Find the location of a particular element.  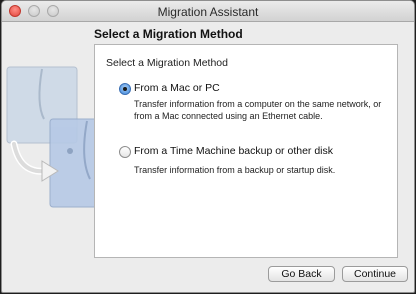

radio-mac-or-pc is located at coordinates (125, 89).